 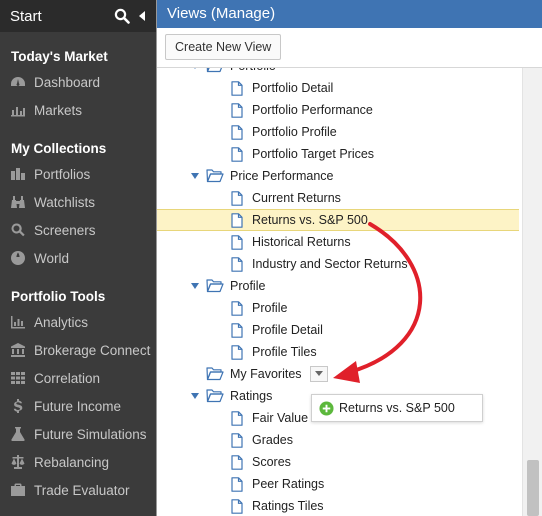 What do you see at coordinates (18, 174) in the screenshot?
I see `portfolios-icon` at bounding box center [18, 174].